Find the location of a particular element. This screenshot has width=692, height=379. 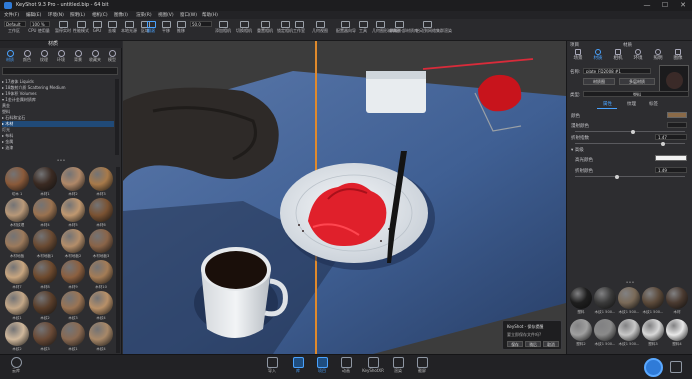

tab-textures: 纹理 is located at coordinates (44, 56).